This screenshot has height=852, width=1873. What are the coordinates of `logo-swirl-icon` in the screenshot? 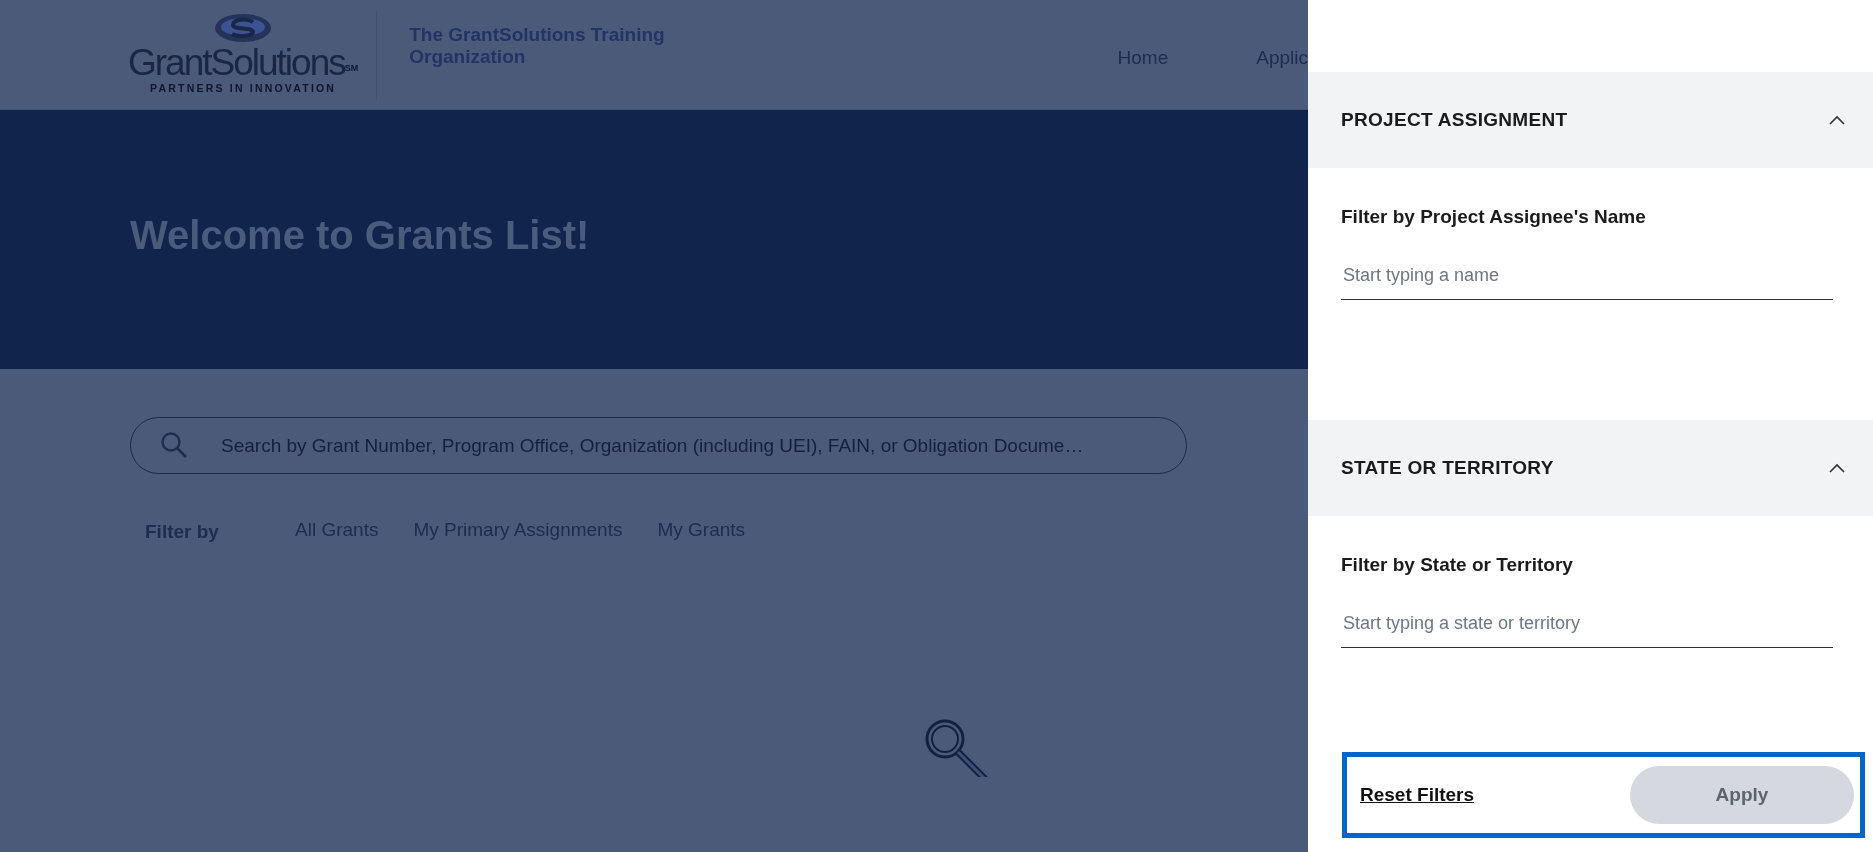 It's located at (243, 28).